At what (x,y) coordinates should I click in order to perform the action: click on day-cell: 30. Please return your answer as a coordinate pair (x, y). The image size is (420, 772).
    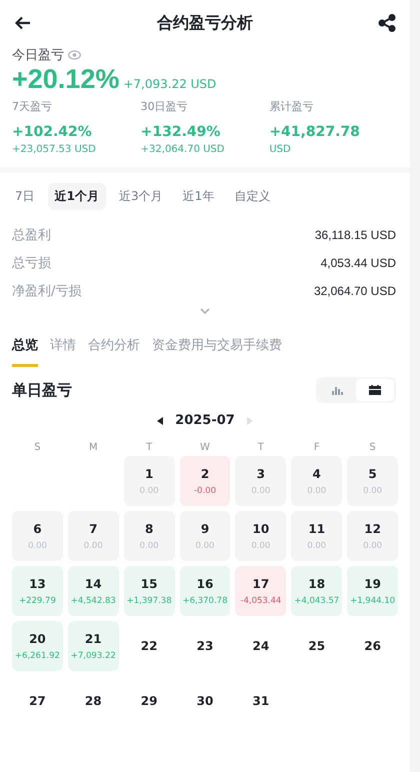
    Looking at the image, I should click on (205, 701).